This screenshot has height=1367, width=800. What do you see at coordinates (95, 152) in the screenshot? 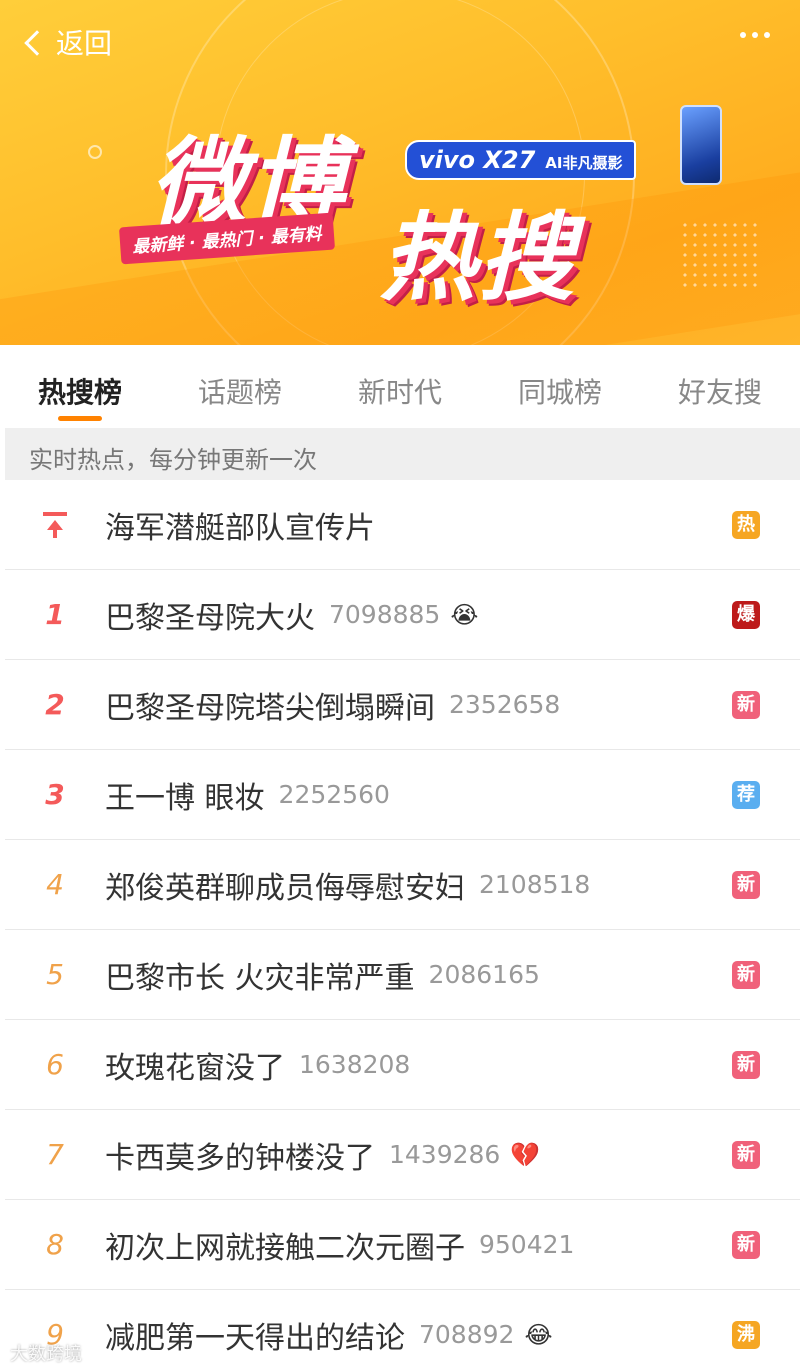
I see `banner-circle-decoration` at bounding box center [95, 152].